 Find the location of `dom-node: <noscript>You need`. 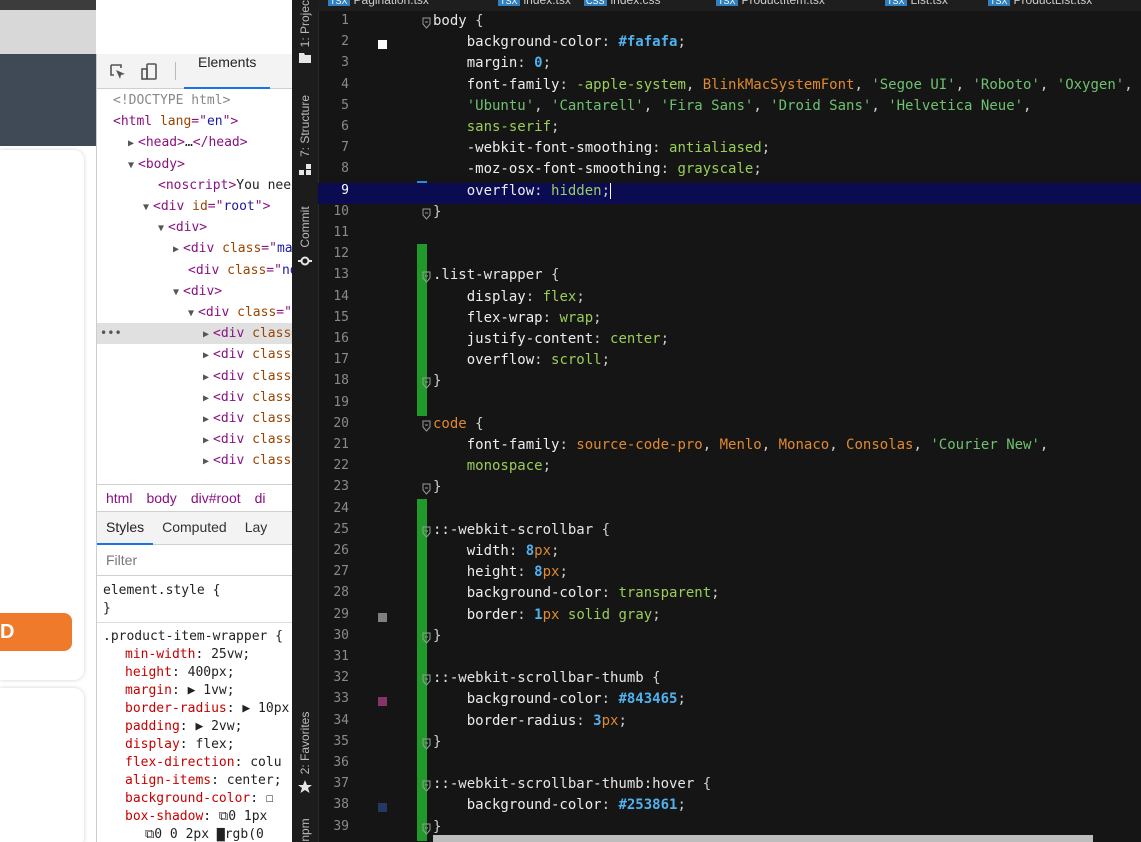

dom-node: <noscript>You need is located at coordinates (195, 185).